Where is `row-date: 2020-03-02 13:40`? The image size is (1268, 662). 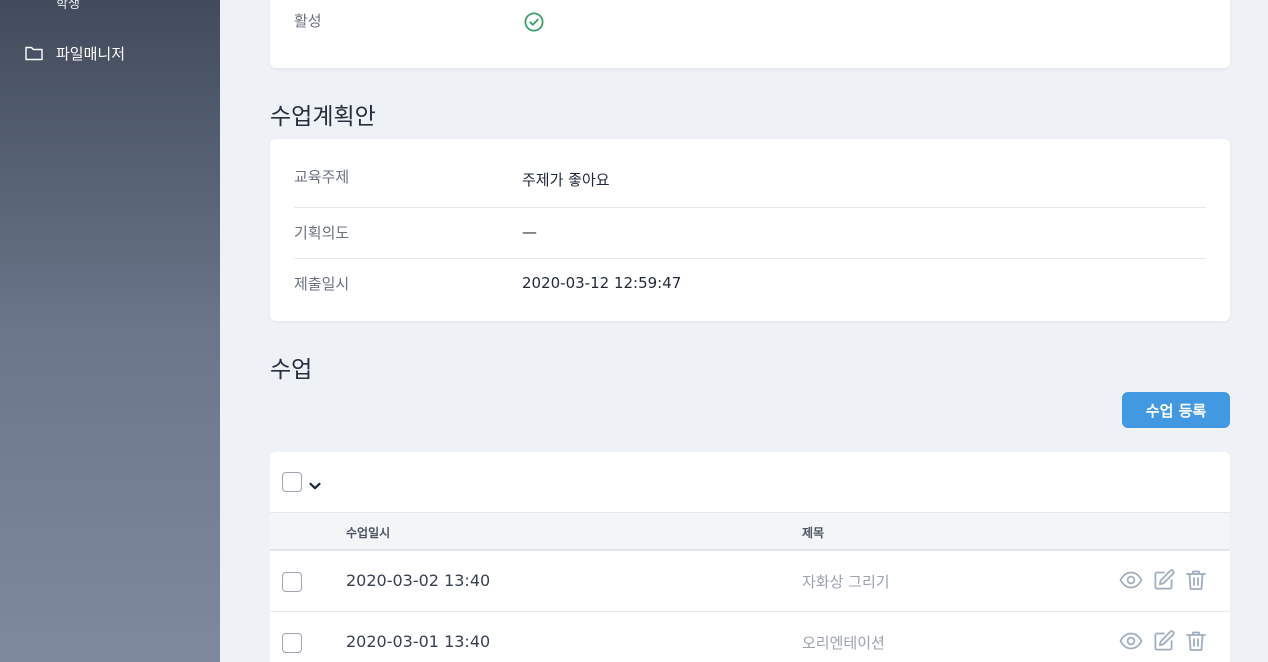 row-date: 2020-03-02 13:40 is located at coordinates (418, 580).